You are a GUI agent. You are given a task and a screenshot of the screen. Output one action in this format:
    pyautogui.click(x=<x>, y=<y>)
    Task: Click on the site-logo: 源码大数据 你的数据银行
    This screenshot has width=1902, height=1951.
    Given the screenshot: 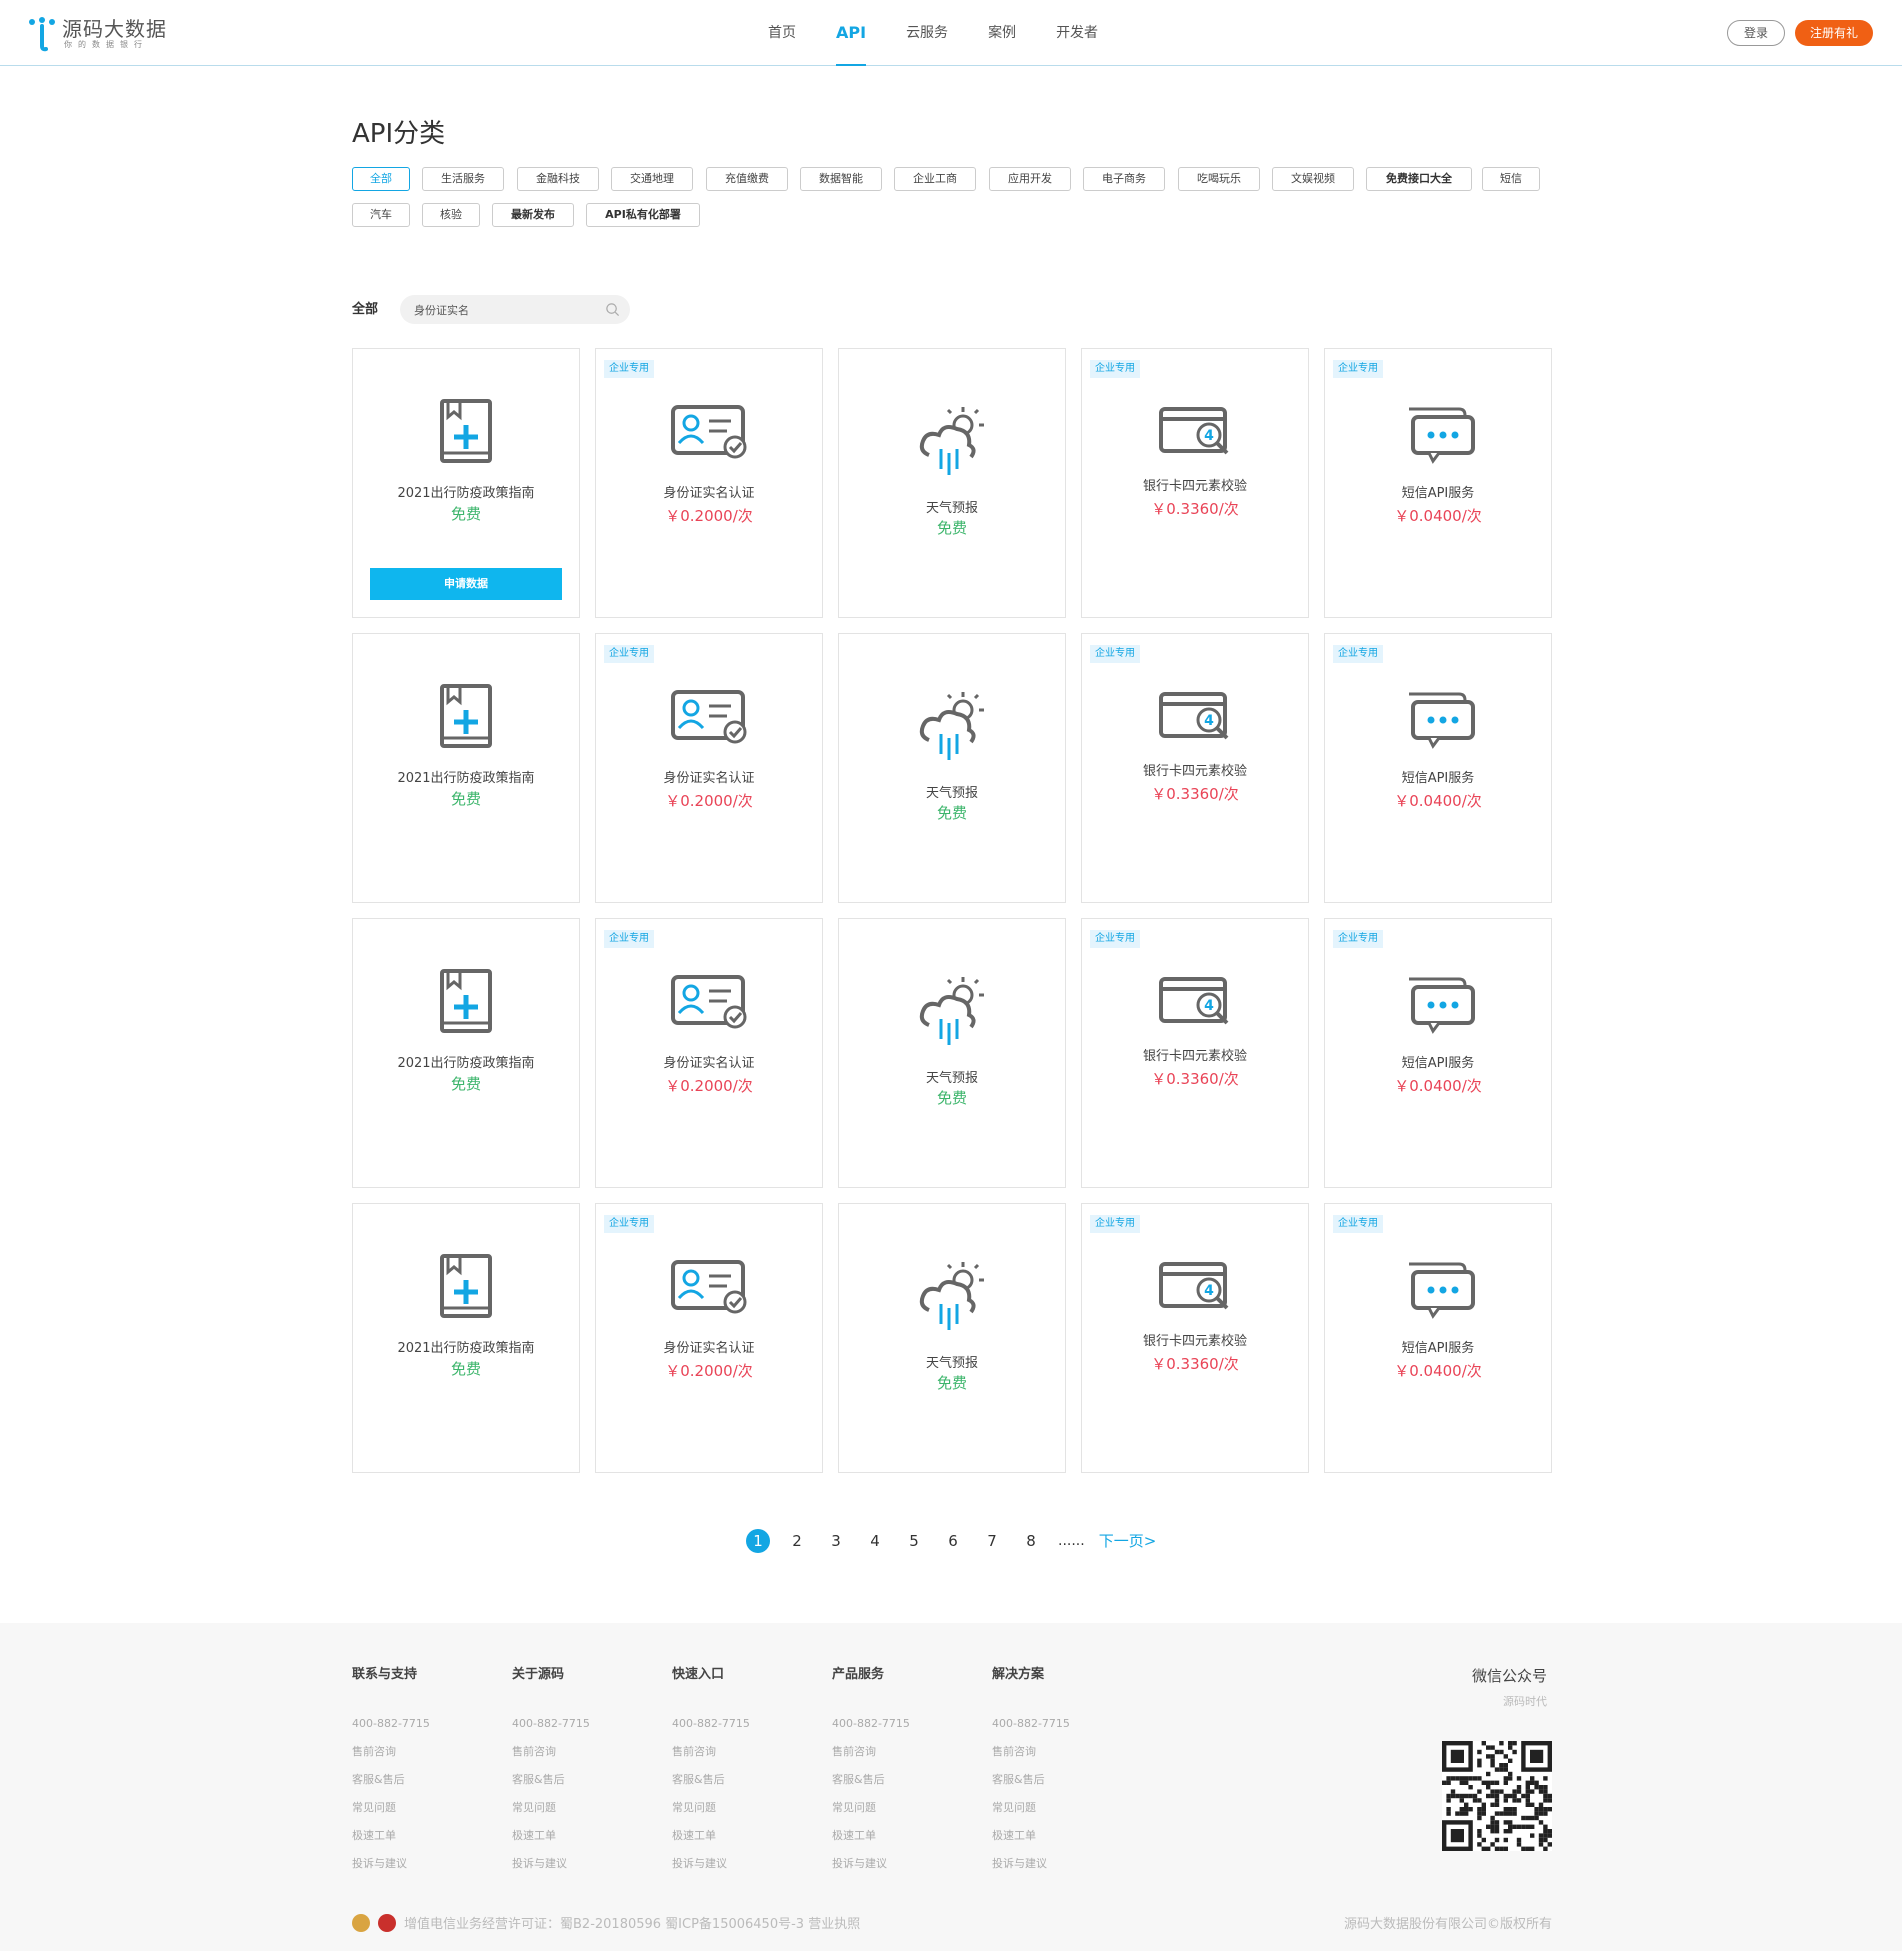 What is the action you would take?
    pyautogui.click(x=97, y=34)
    